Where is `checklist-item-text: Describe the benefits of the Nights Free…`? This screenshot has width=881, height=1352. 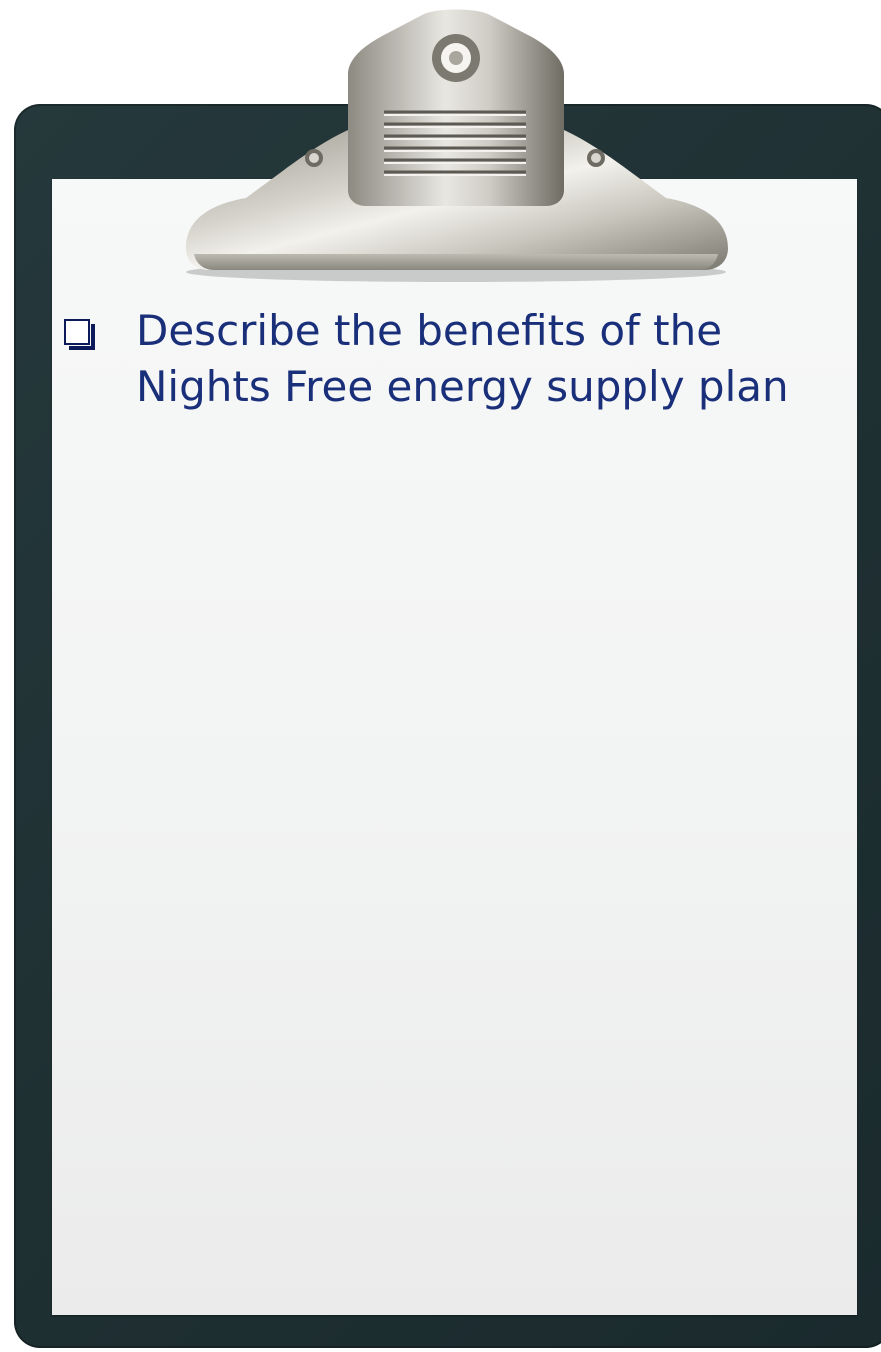 checklist-item-text: Describe the benefits of the Nights Free… is located at coordinates (462, 358).